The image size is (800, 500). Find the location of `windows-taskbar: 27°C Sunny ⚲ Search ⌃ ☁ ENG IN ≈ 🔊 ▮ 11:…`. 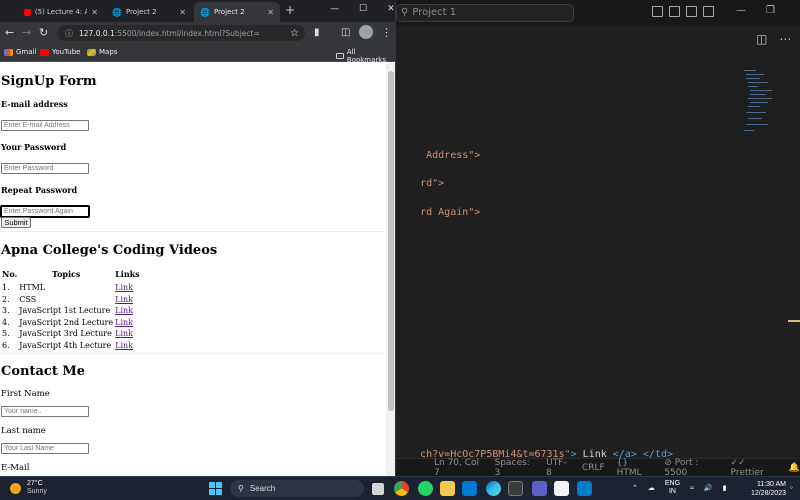

windows-taskbar: 27°C Sunny ⚲ Search ⌃ ☁ ENG IN ≈ 🔊 ▮ 11:… is located at coordinates (400, 488).